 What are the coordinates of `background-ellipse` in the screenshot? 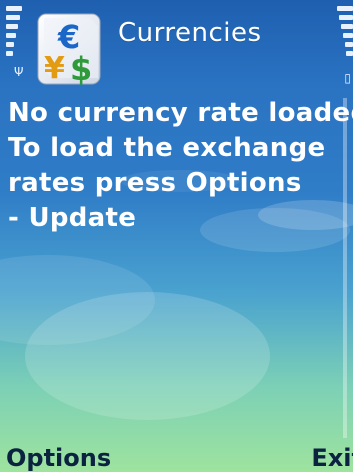 It's located at (77, 300).